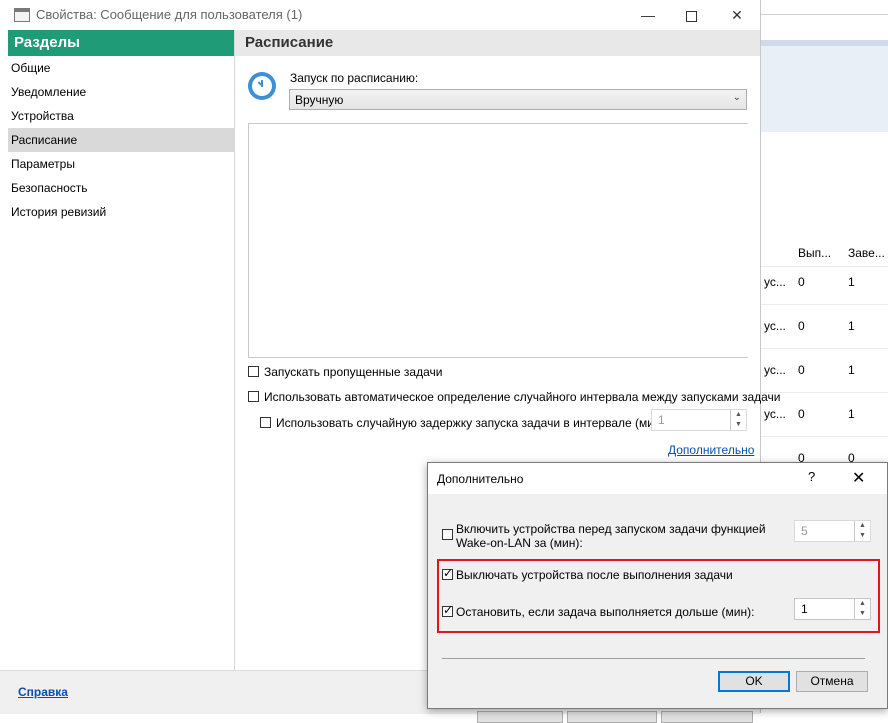  I want to click on maximize-icon, so click(691, 16).